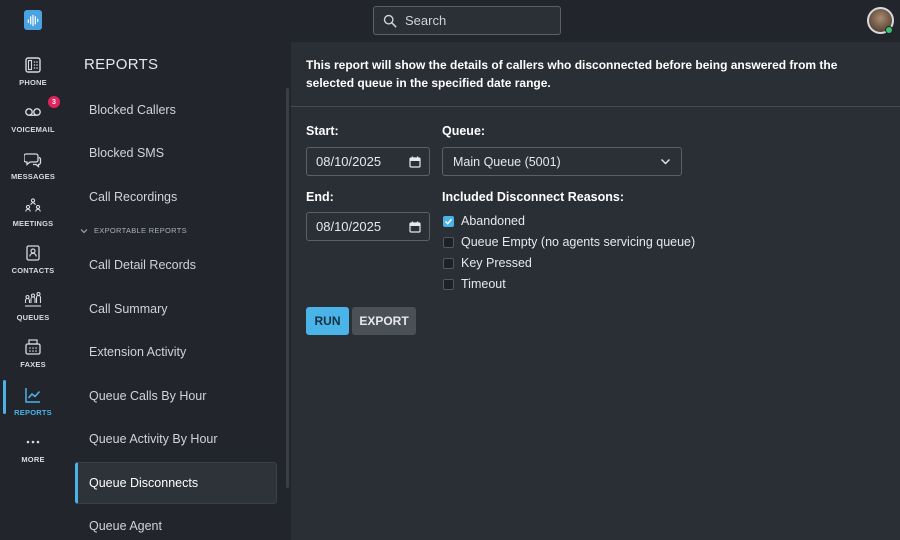 Image resolution: width=900 pixels, height=540 pixels. I want to click on top-bar, so click(450, 21).